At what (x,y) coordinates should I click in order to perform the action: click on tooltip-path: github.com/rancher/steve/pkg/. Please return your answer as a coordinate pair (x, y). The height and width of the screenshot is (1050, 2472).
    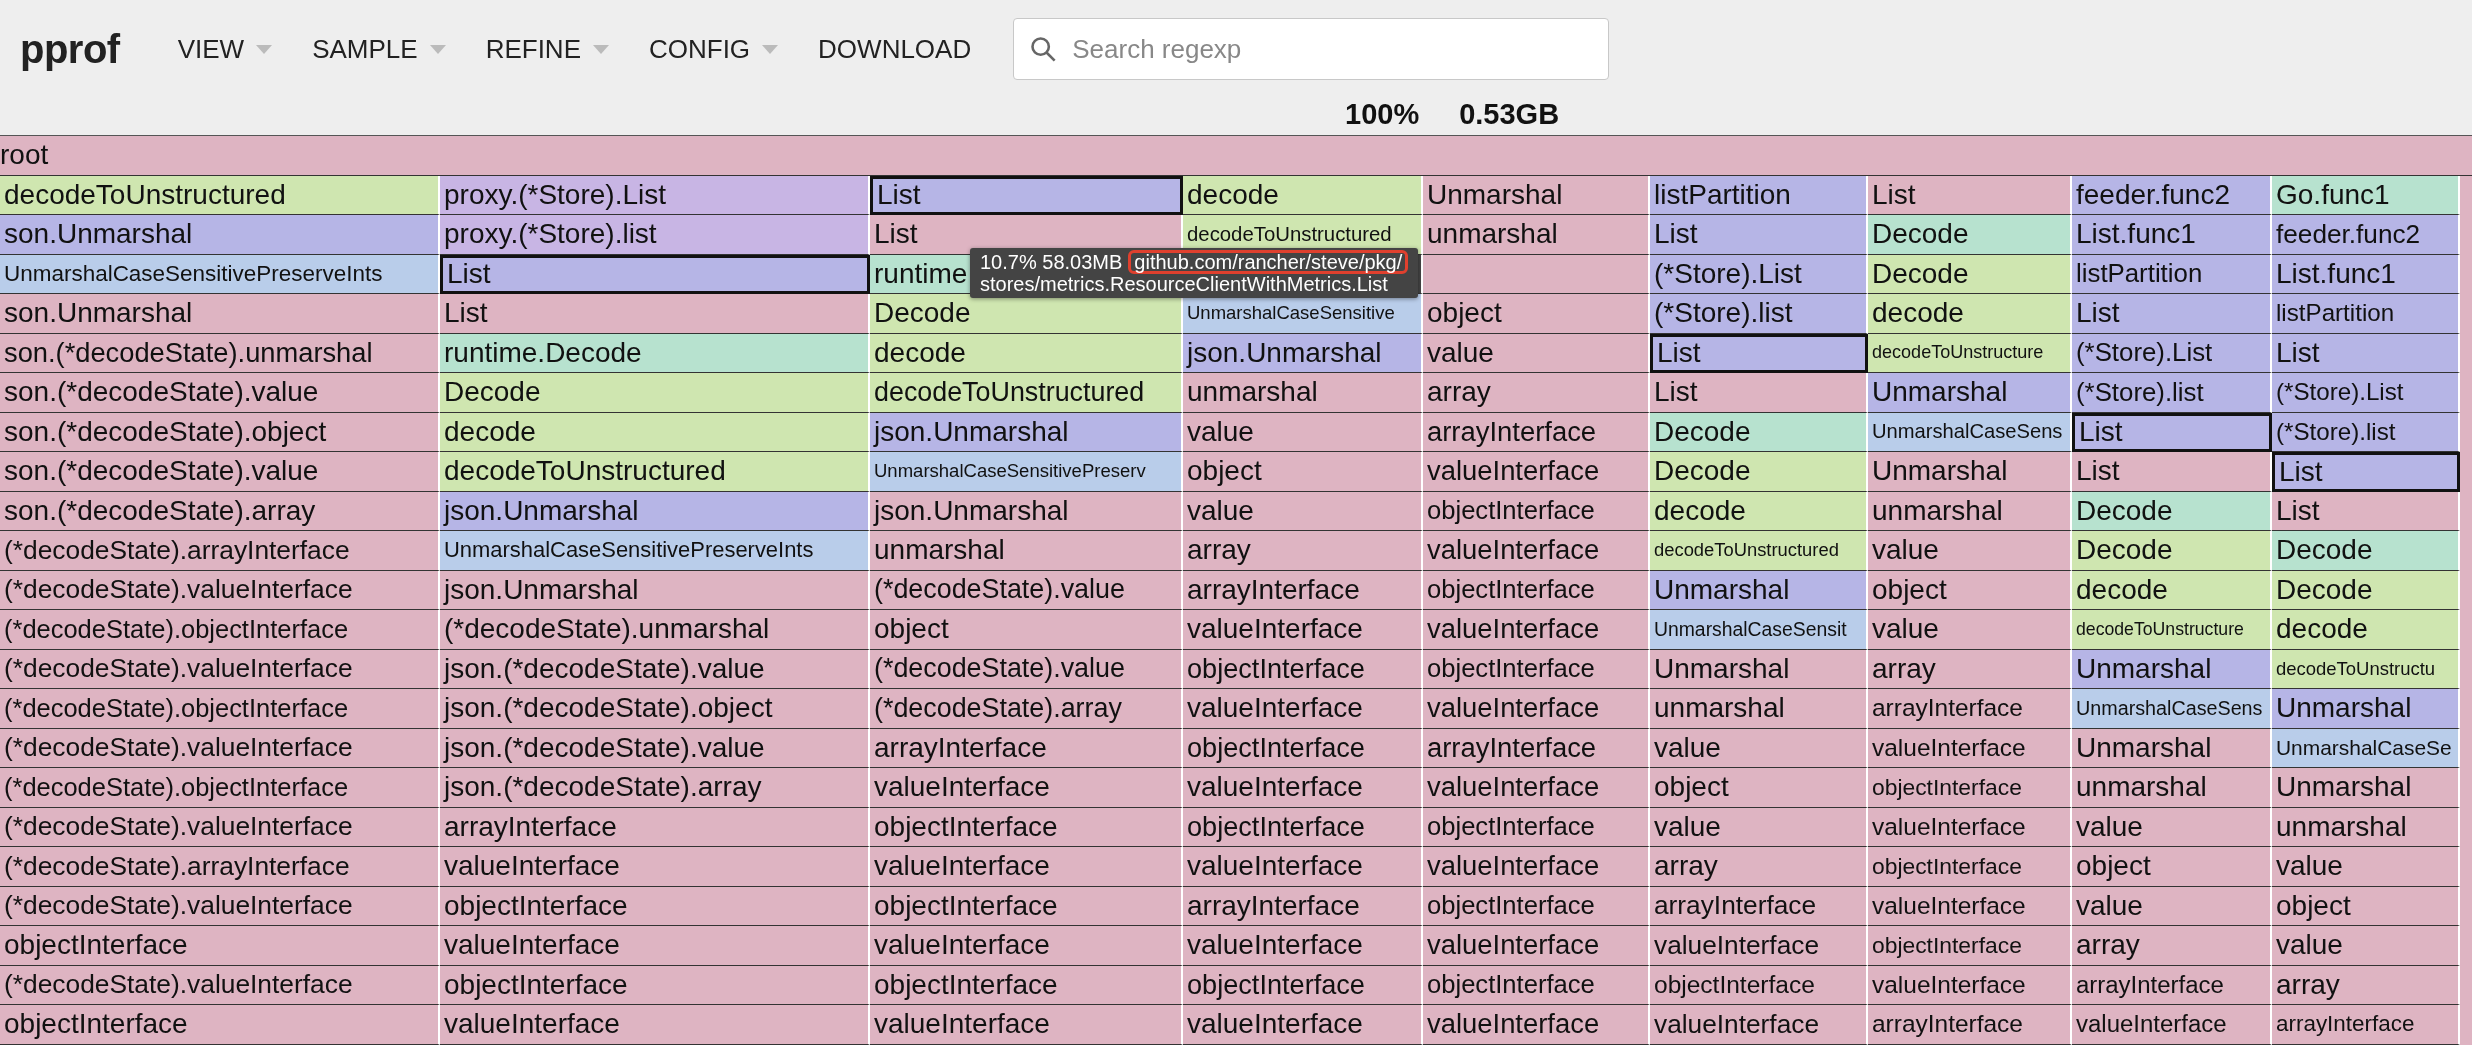
    Looking at the image, I should click on (1268, 262).